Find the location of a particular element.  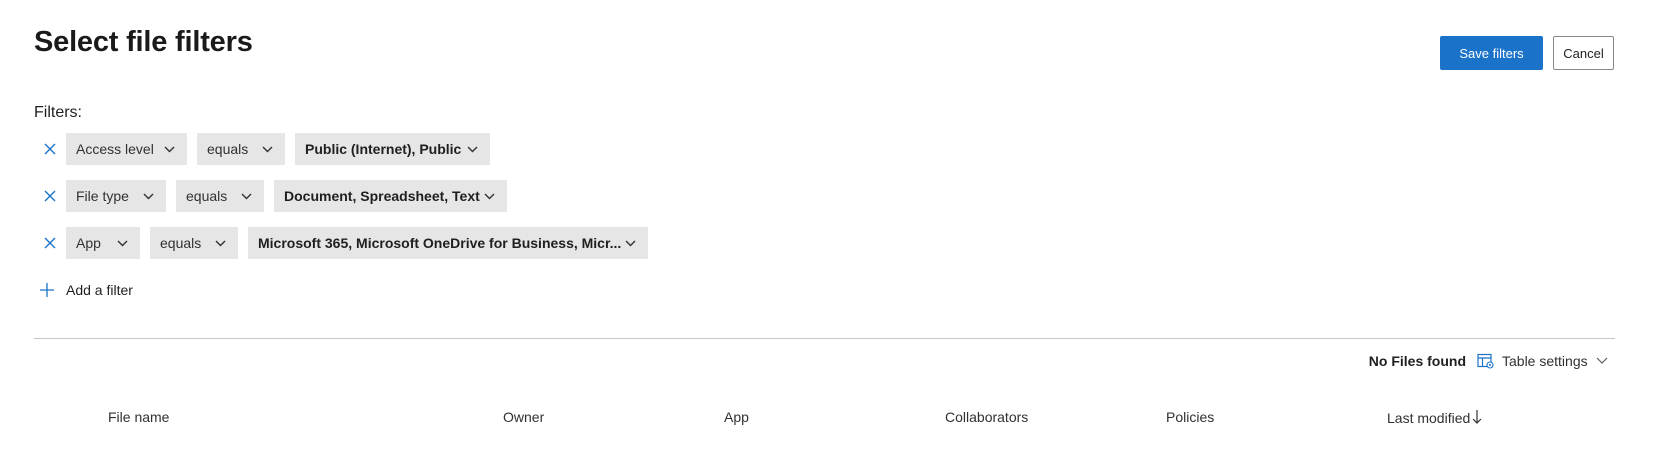

filter-value-dropdown: Document, Spreadsheet, Text is located at coordinates (390, 196).